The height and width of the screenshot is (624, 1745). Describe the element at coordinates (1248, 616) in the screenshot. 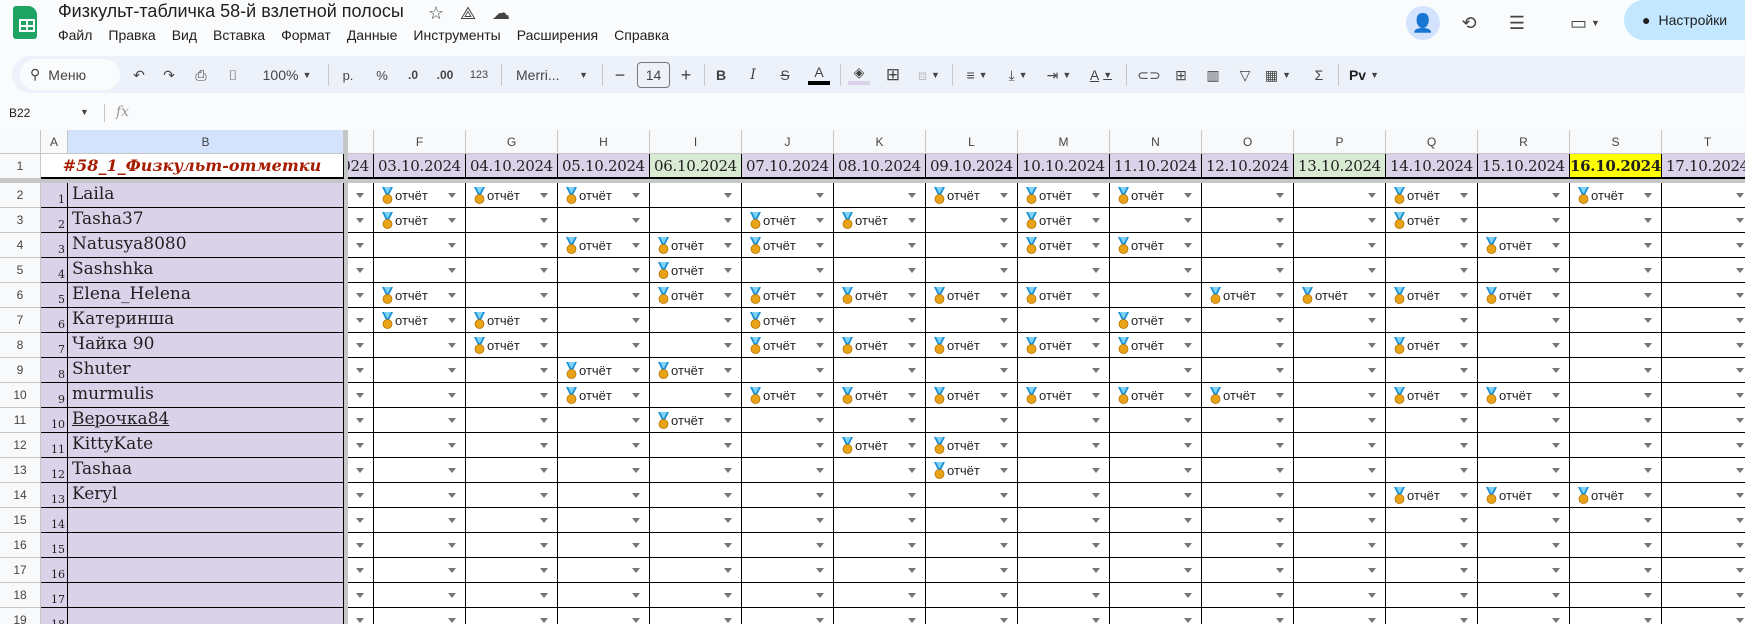

I see `cell-o19` at that location.